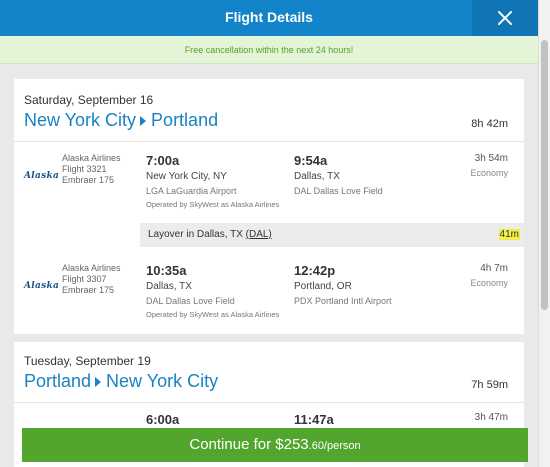 The image size is (550, 467). What do you see at coordinates (84, 279) in the screenshot?
I see `flight-number: Flight 3307` at bounding box center [84, 279].